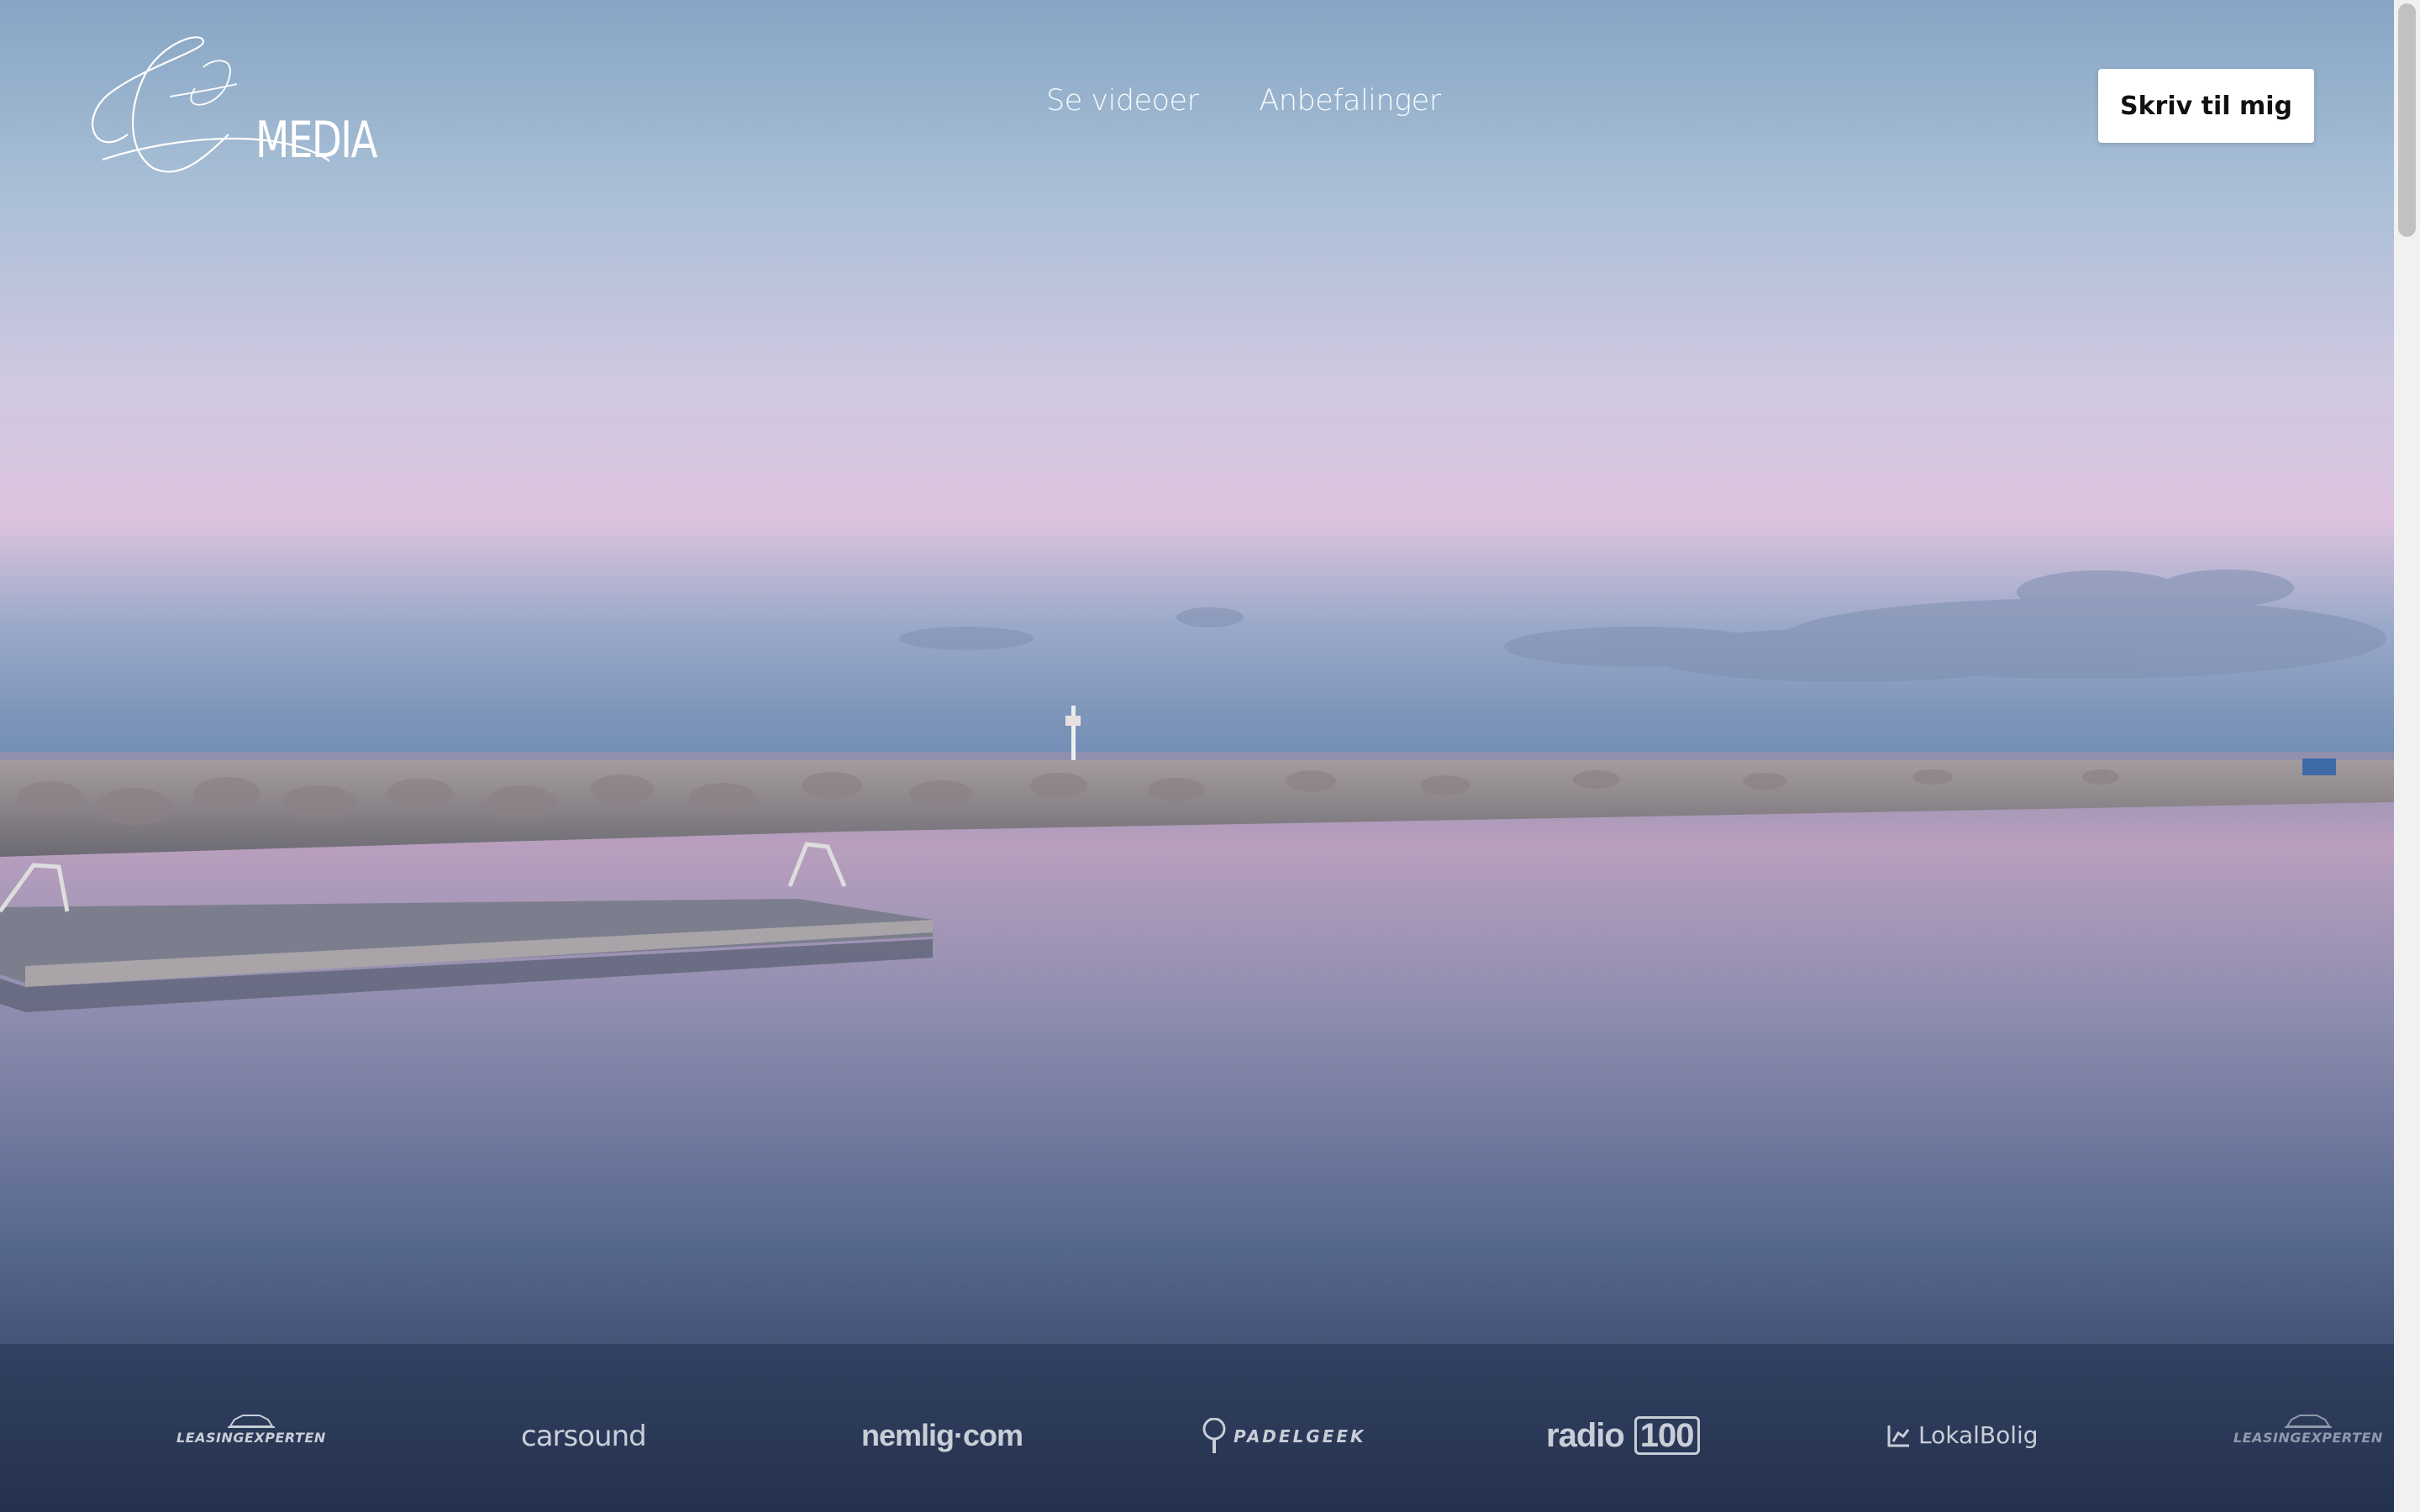 The width and height of the screenshot is (2420, 1512). I want to click on client-logo-lokalbolig: LokalBolig, so click(1963, 1435).